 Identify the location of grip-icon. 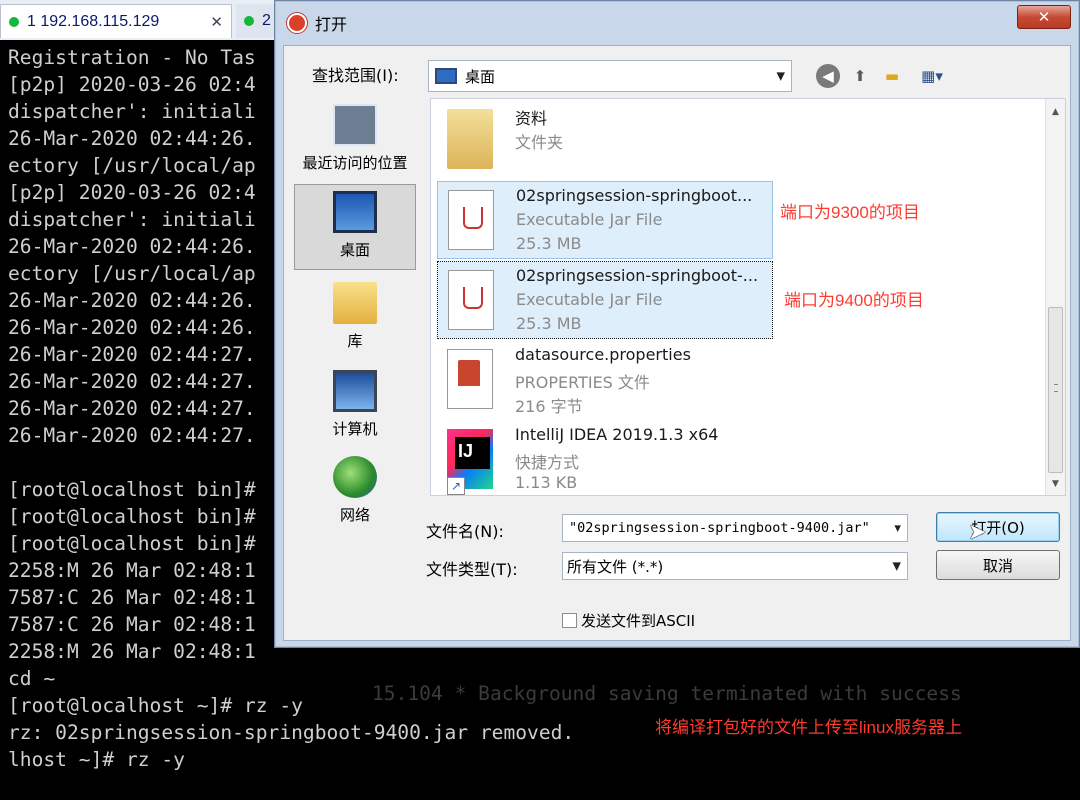
(1056, 388).